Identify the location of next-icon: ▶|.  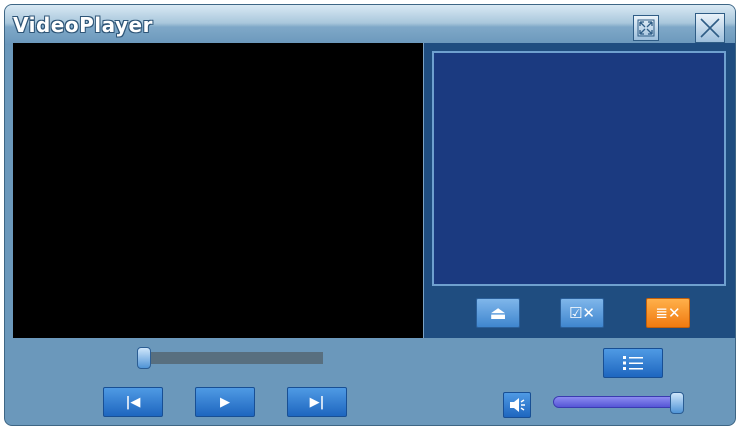
(317, 402).